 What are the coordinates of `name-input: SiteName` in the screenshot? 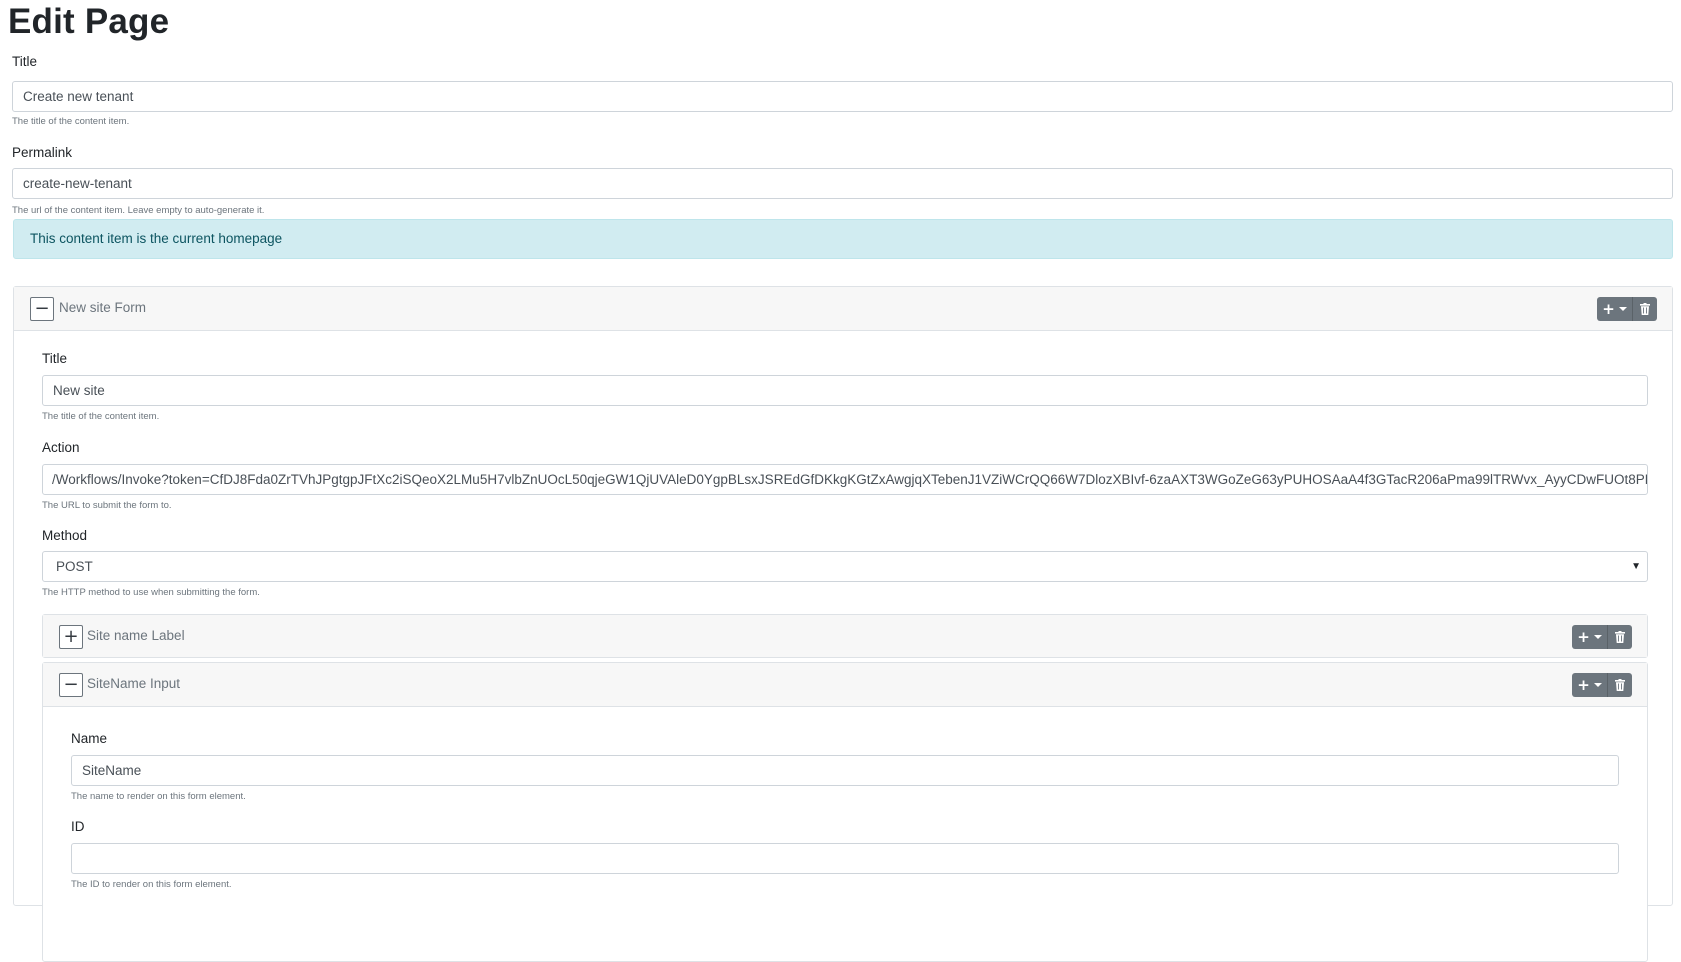 It's located at (845, 770).